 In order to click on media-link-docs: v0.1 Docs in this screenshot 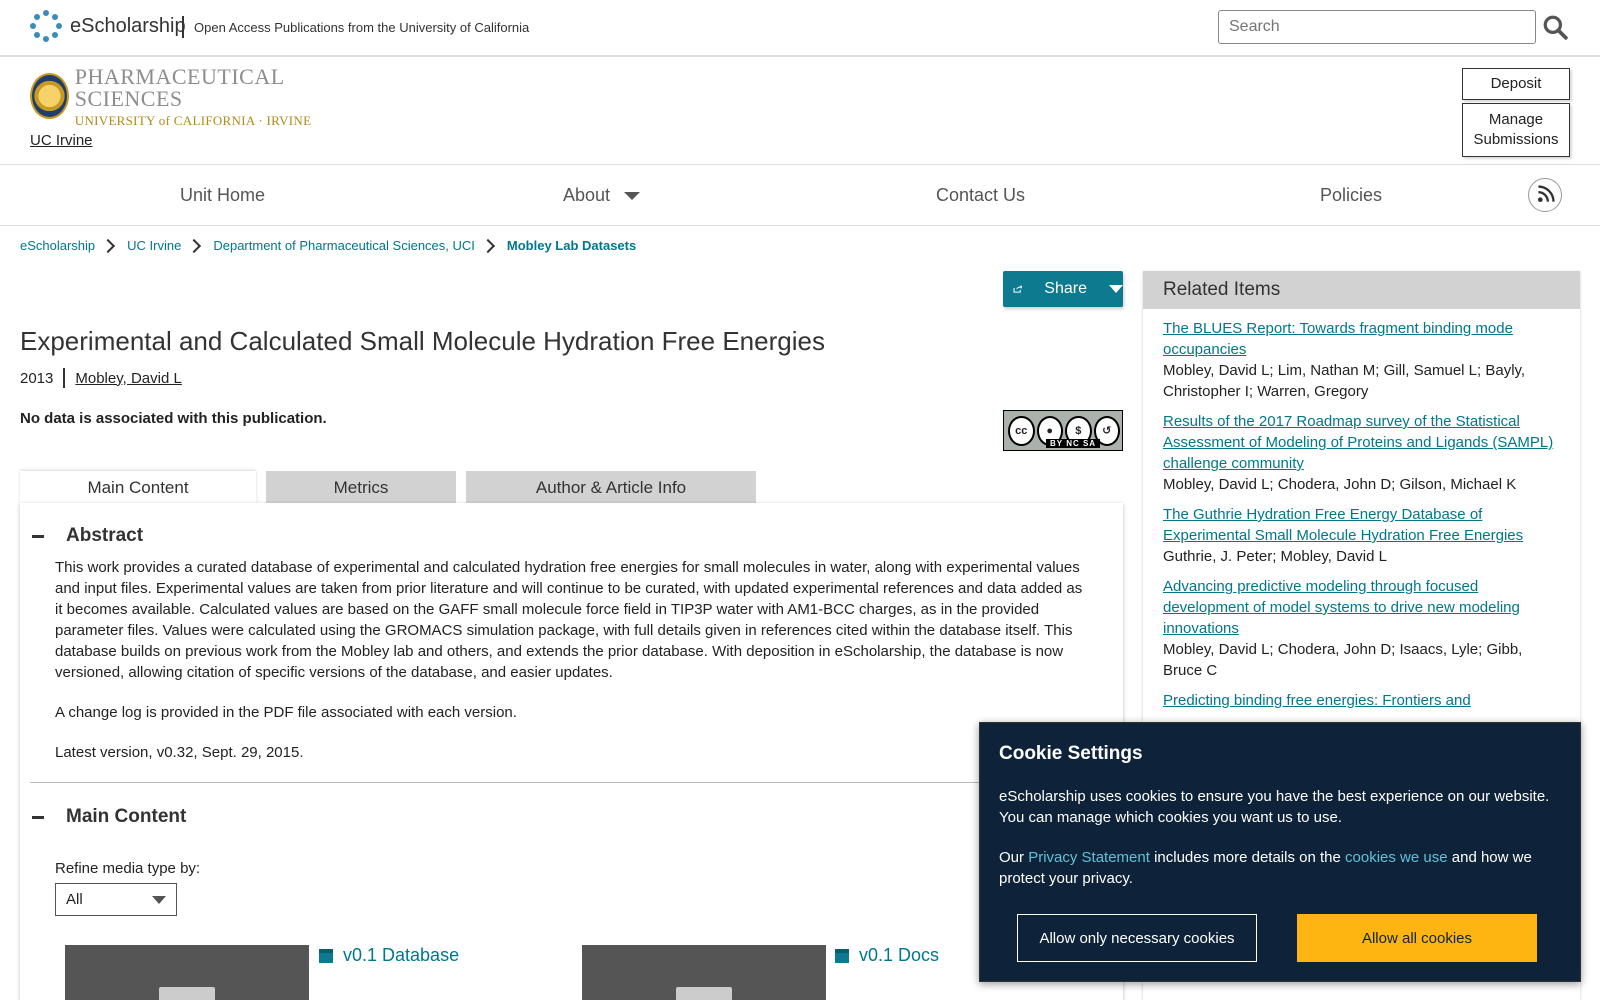, I will do `click(887, 955)`.